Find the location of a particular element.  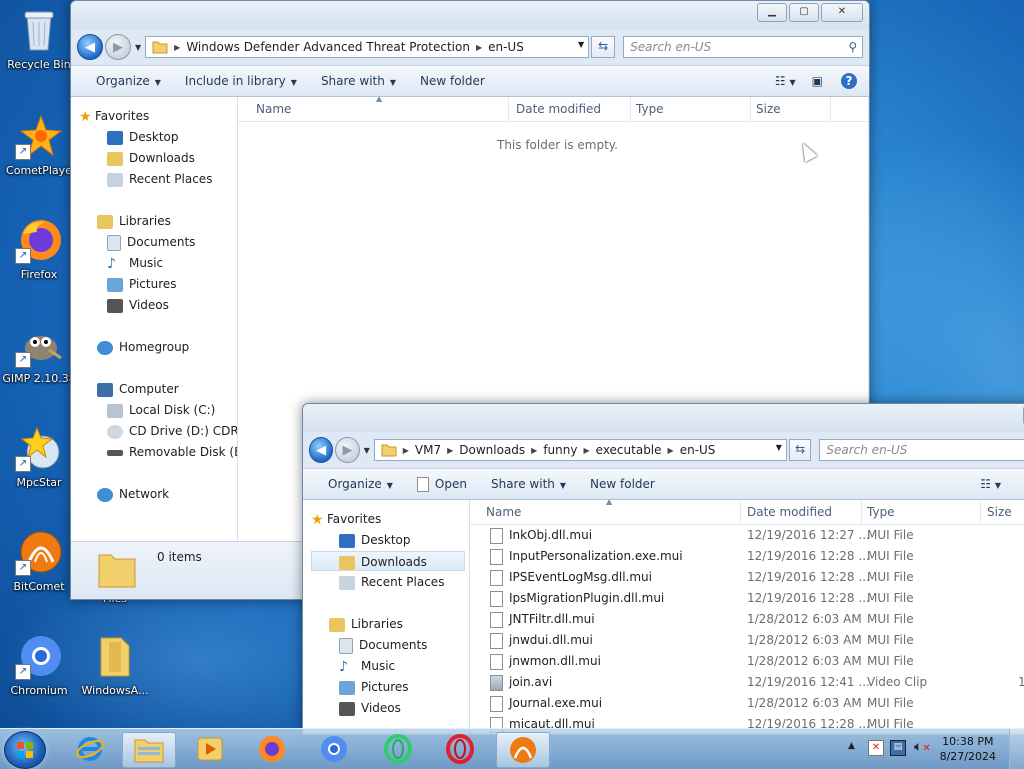

taskbar-opera is located at coordinates (460, 749).